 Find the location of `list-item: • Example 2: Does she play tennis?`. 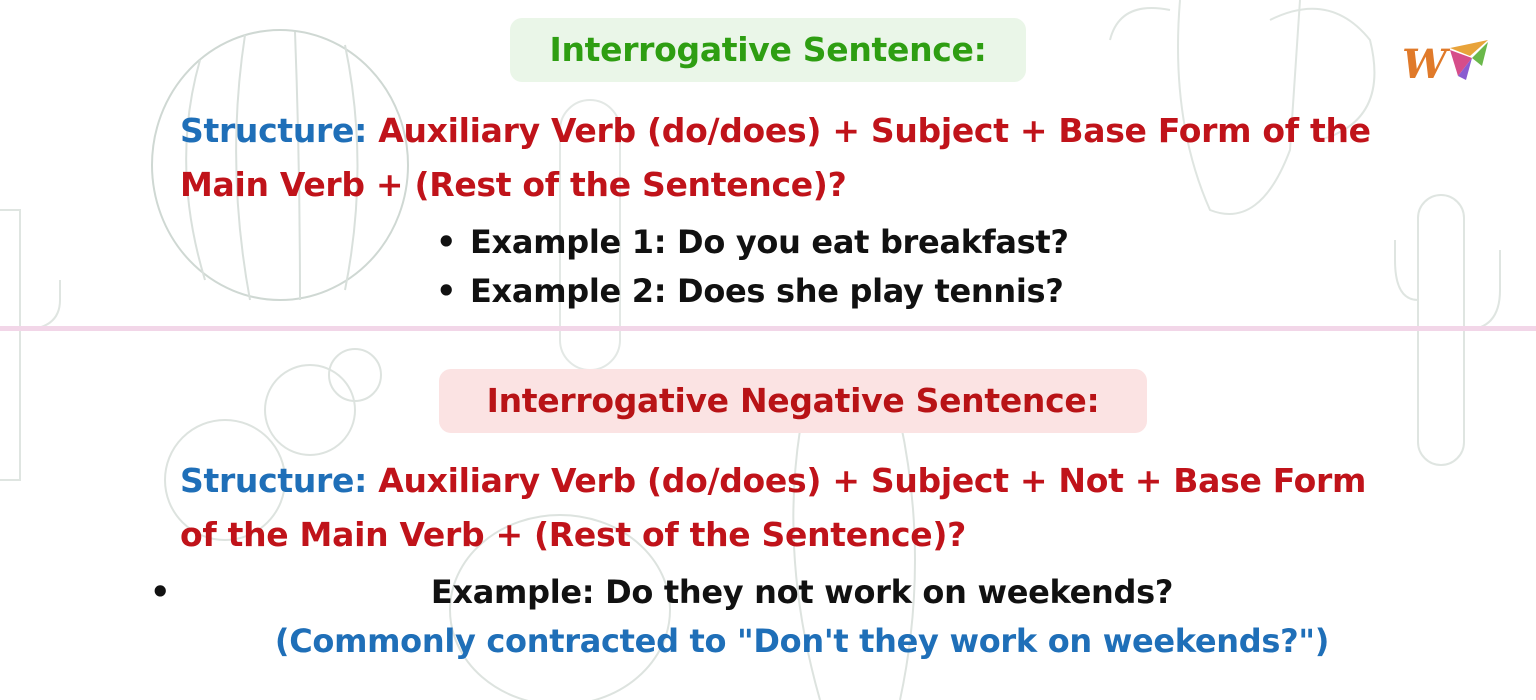

list-item: • Example 2: Does she play tennis? is located at coordinates (750, 291).